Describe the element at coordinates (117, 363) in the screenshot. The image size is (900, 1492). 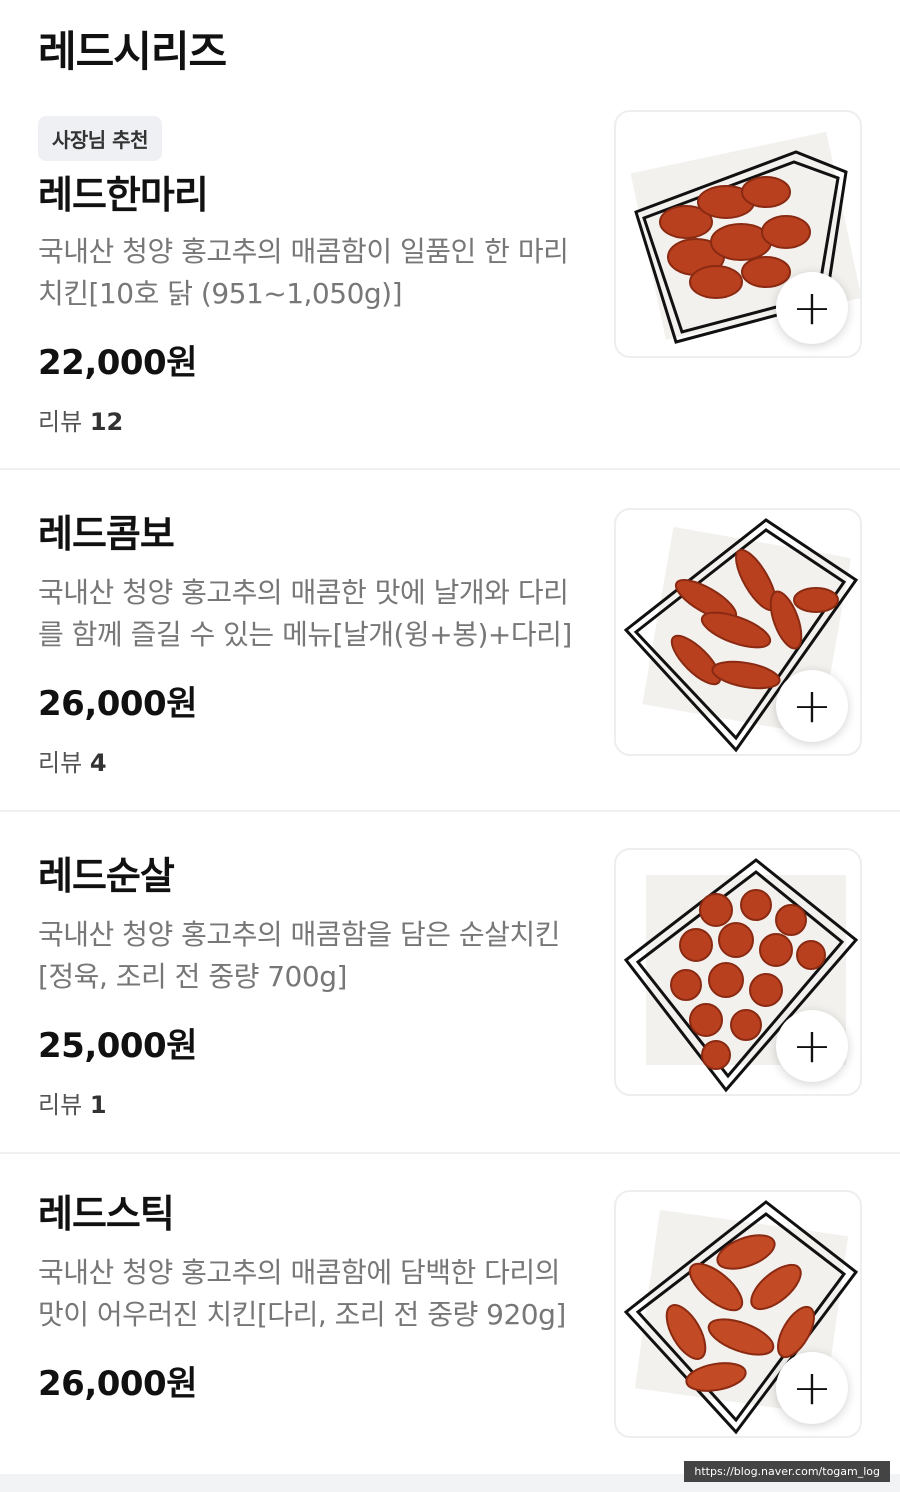
I see `menu-price: 22,000원` at that location.